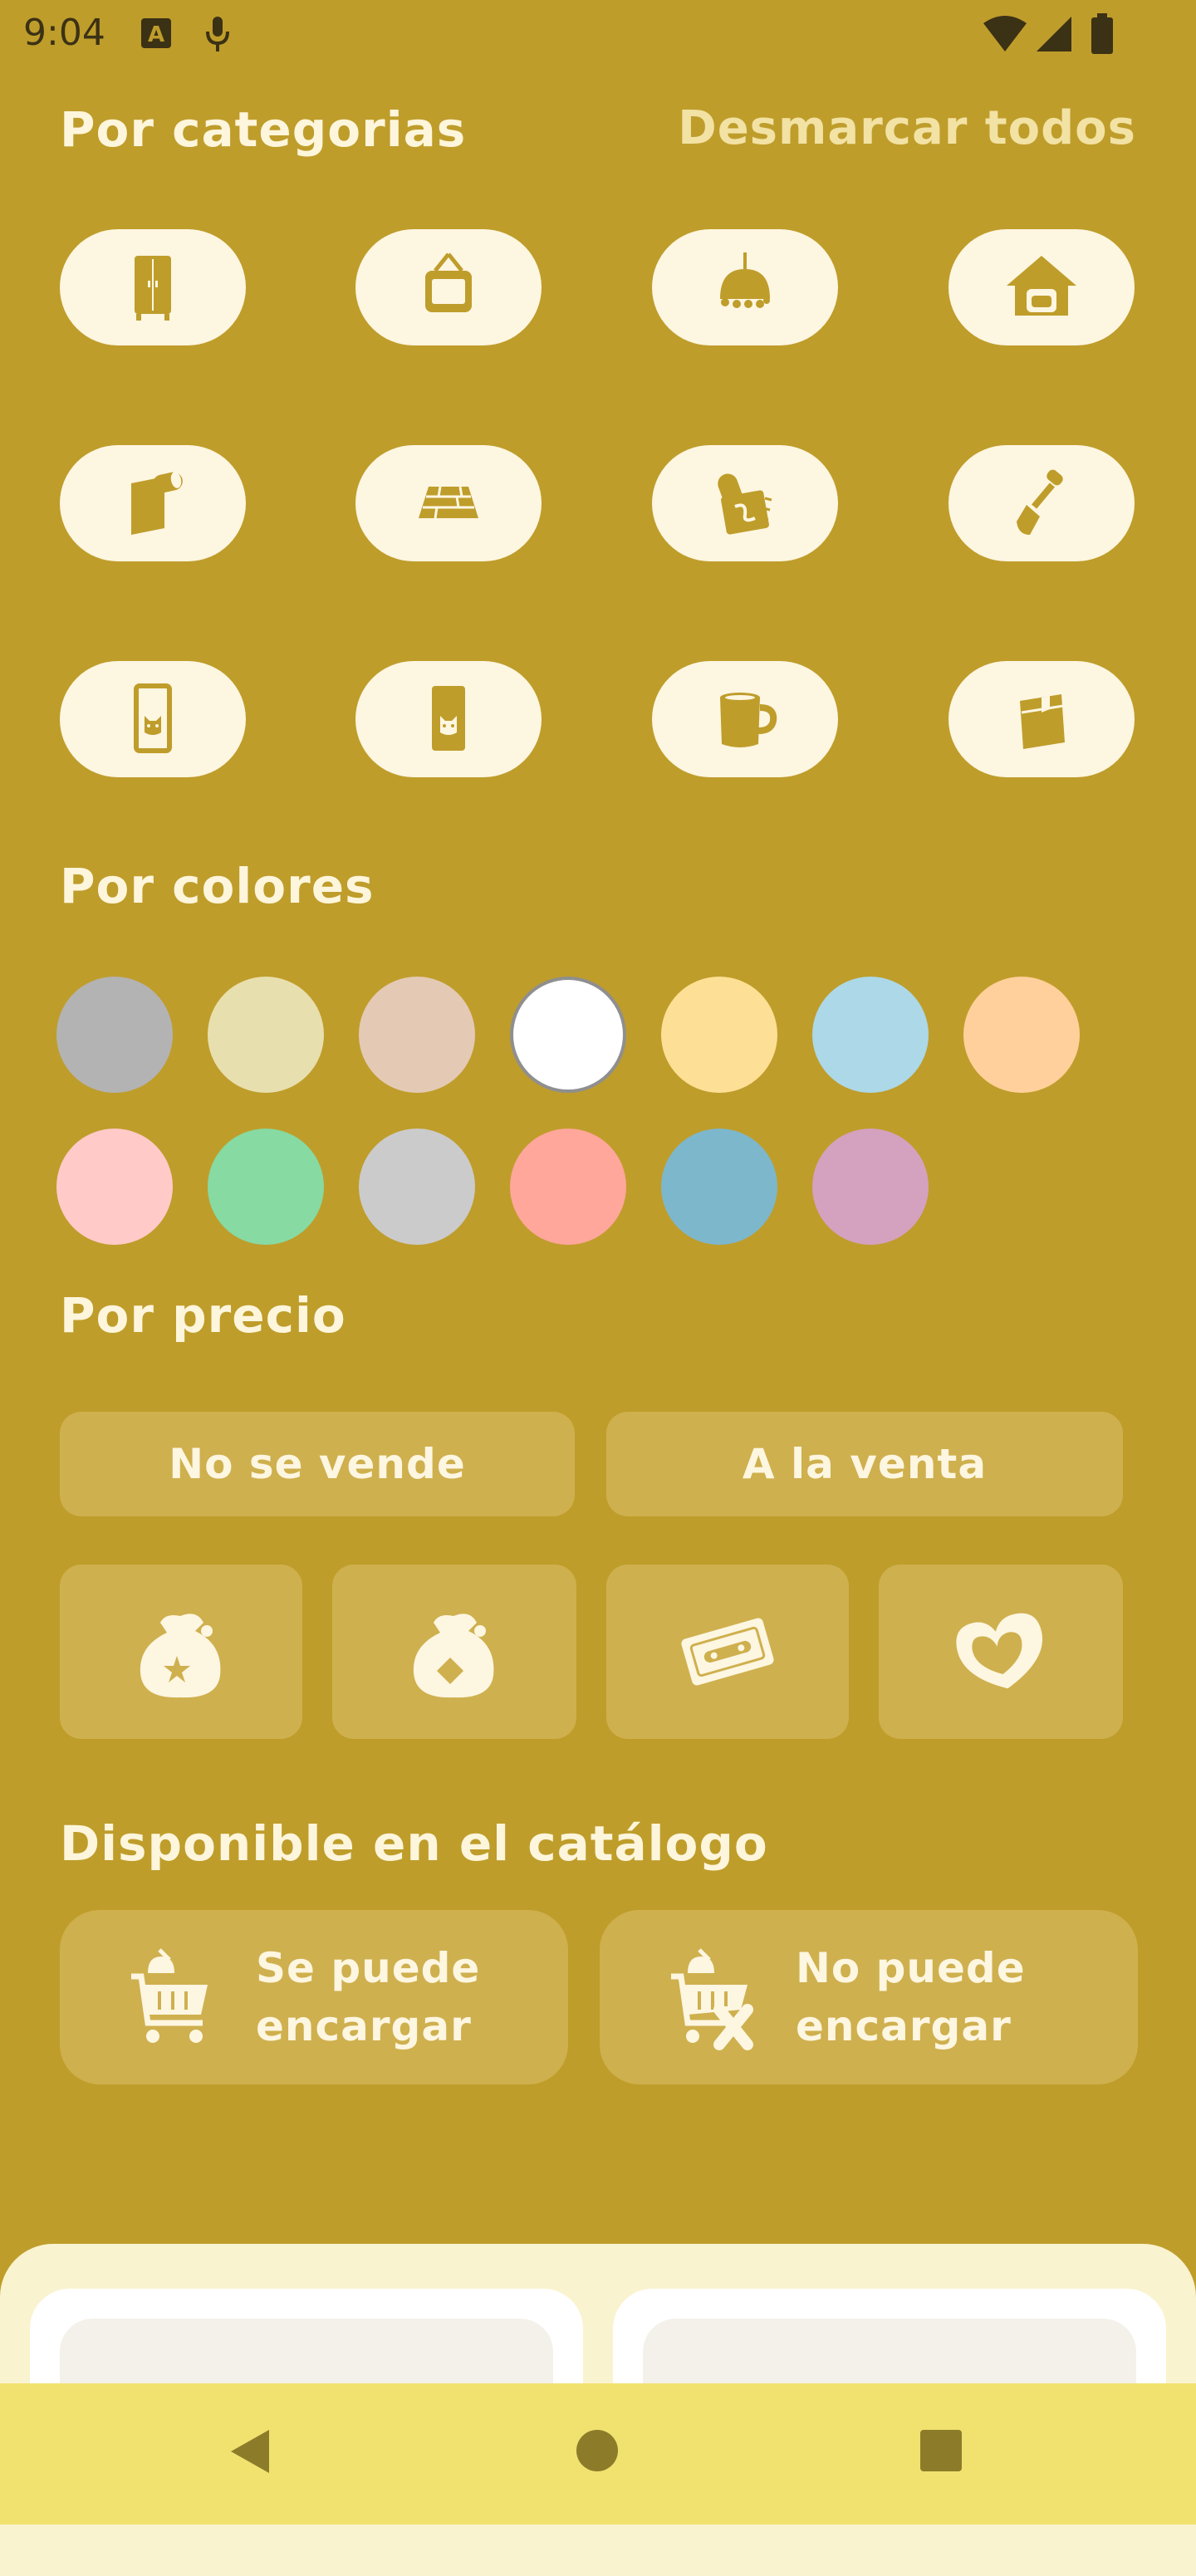 The image size is (1196, 2576). I want to click on wardrobe-icon, so click(153, 288).